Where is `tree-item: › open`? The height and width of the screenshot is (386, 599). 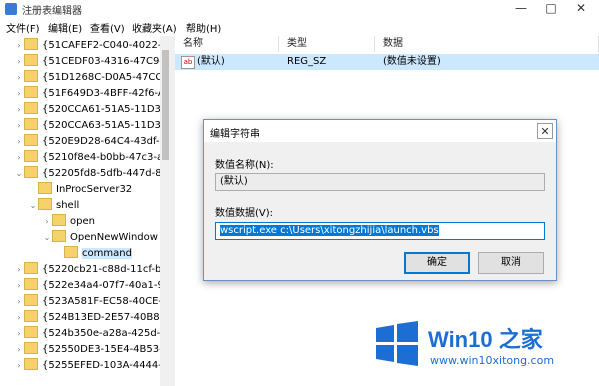 tree-item: › open is located at coordinates (68, 222).